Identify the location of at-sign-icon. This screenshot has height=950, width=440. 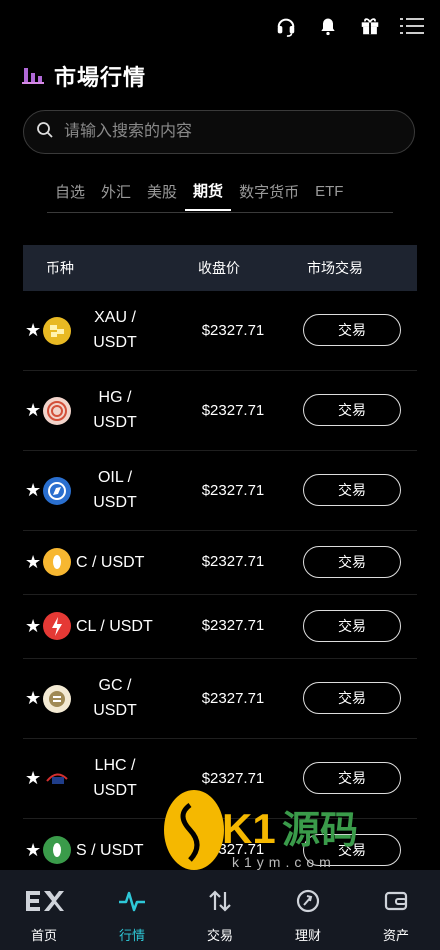
(308, 903).